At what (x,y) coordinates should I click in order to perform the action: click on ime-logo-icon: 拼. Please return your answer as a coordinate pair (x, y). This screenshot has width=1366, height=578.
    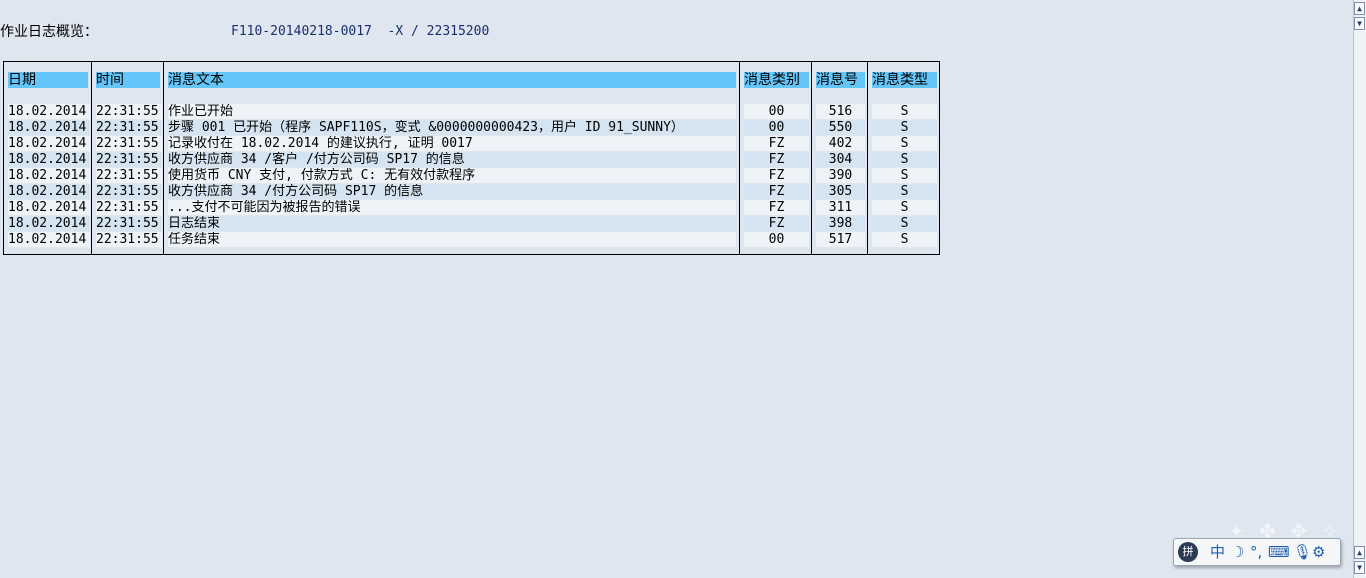
    Looking at the image, I should click on (1188, 552).